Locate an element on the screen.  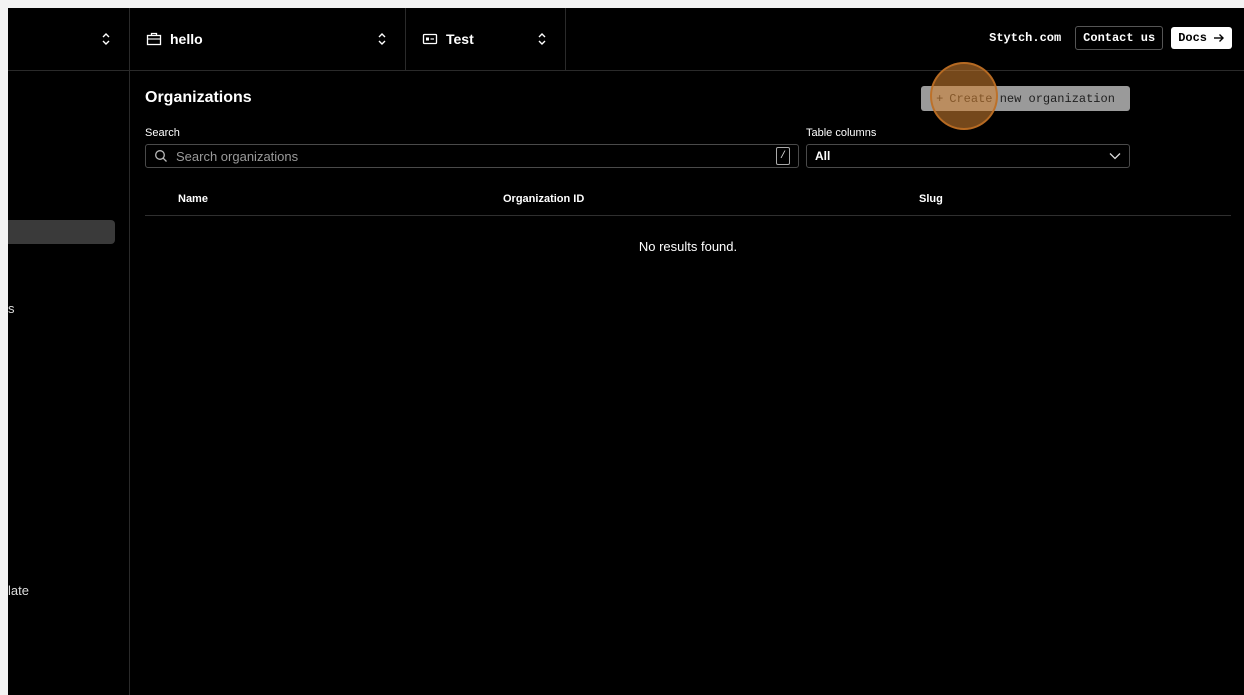
search-icon is located at coordinates (161, 156).